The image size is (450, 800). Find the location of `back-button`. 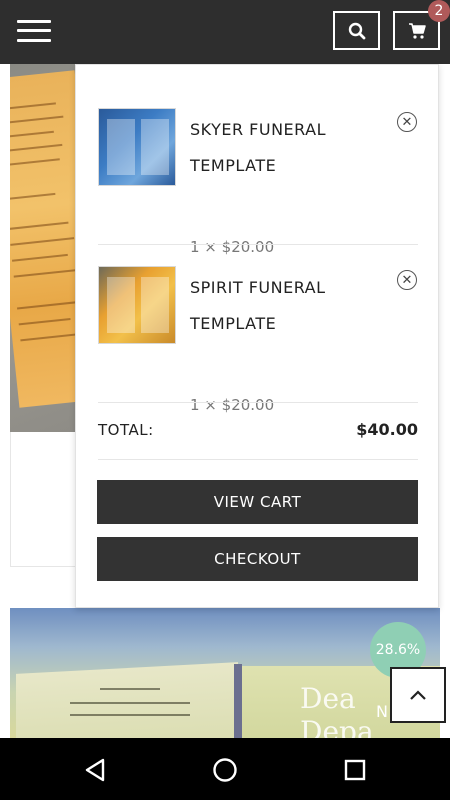

back-button is located at coordinates (95, 770).